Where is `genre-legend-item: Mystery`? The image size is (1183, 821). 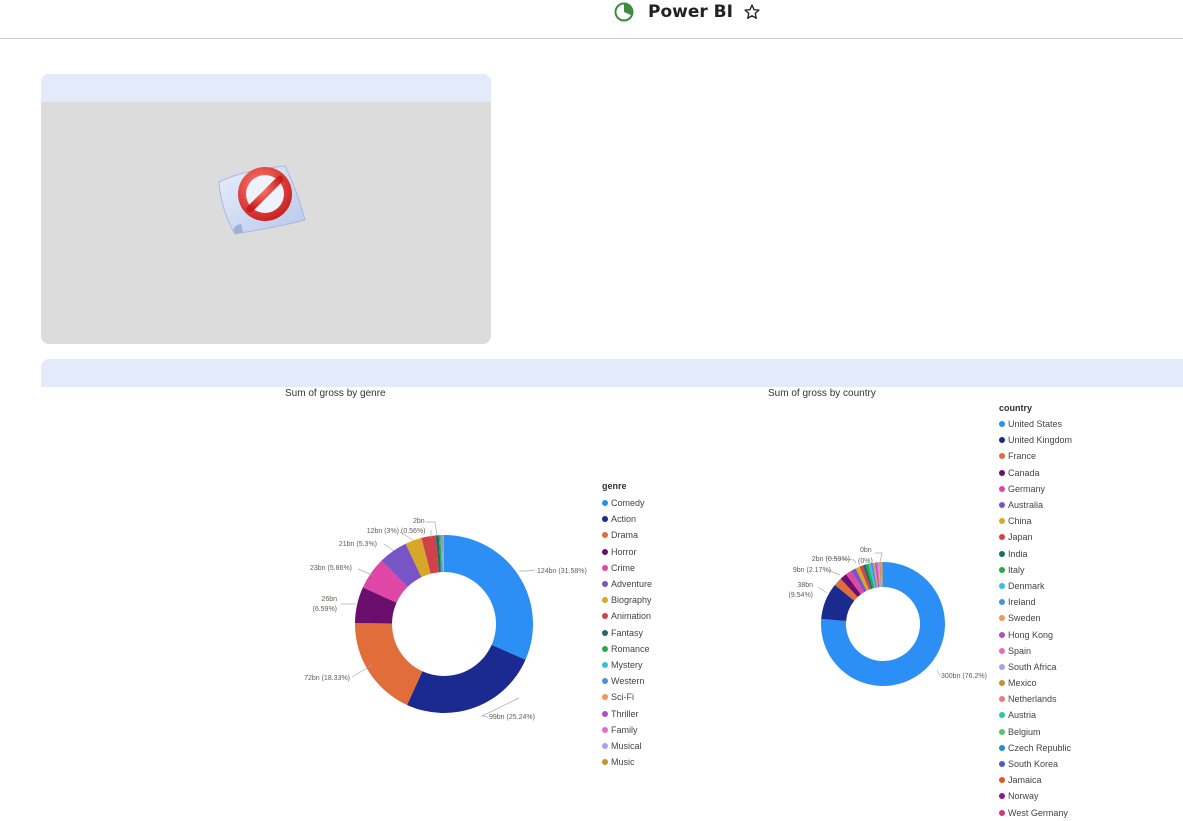 genre-legend-item: Mystery is located at coordinates (627, 665).